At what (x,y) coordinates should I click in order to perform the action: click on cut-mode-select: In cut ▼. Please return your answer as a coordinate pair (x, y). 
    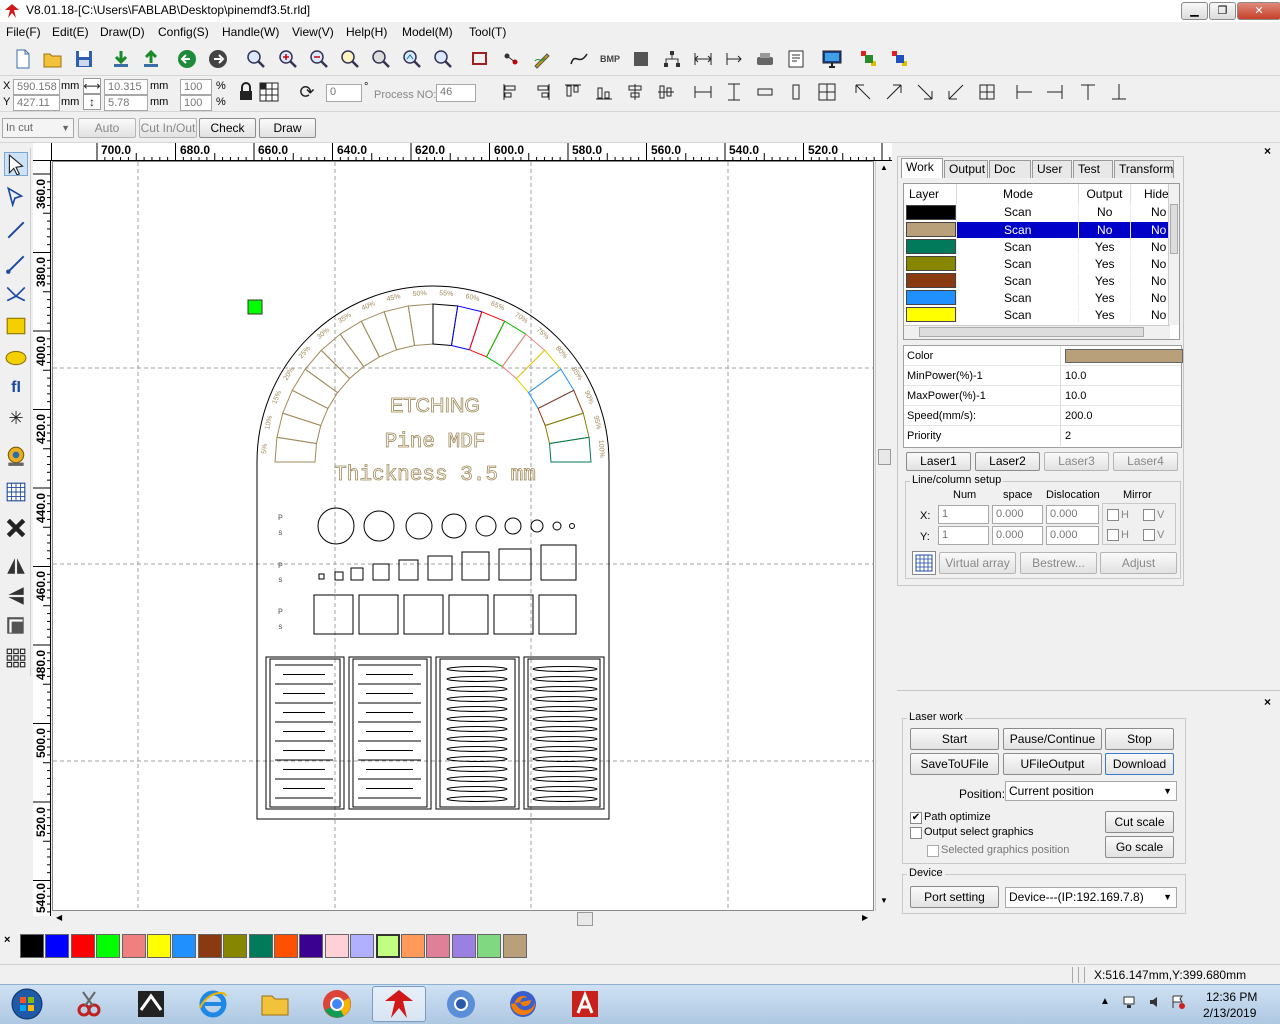
    Looking at the image, I should click on (38, 128).